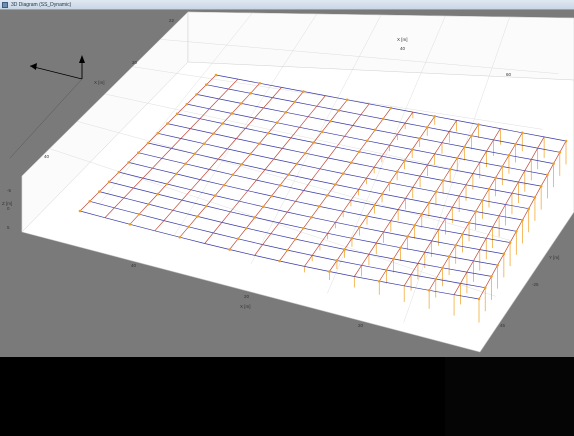  I want to click on app-window-icon, so click(5, 4).